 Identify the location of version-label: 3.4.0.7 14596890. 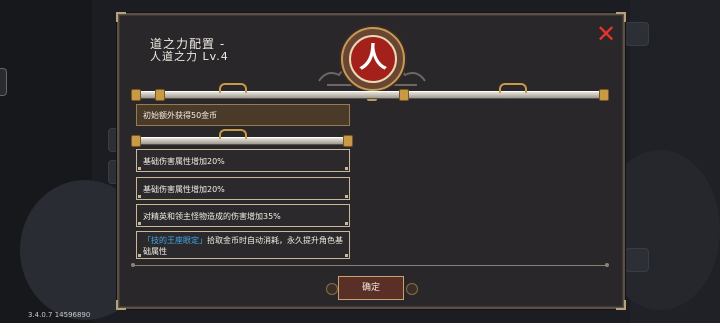
(59, 315).